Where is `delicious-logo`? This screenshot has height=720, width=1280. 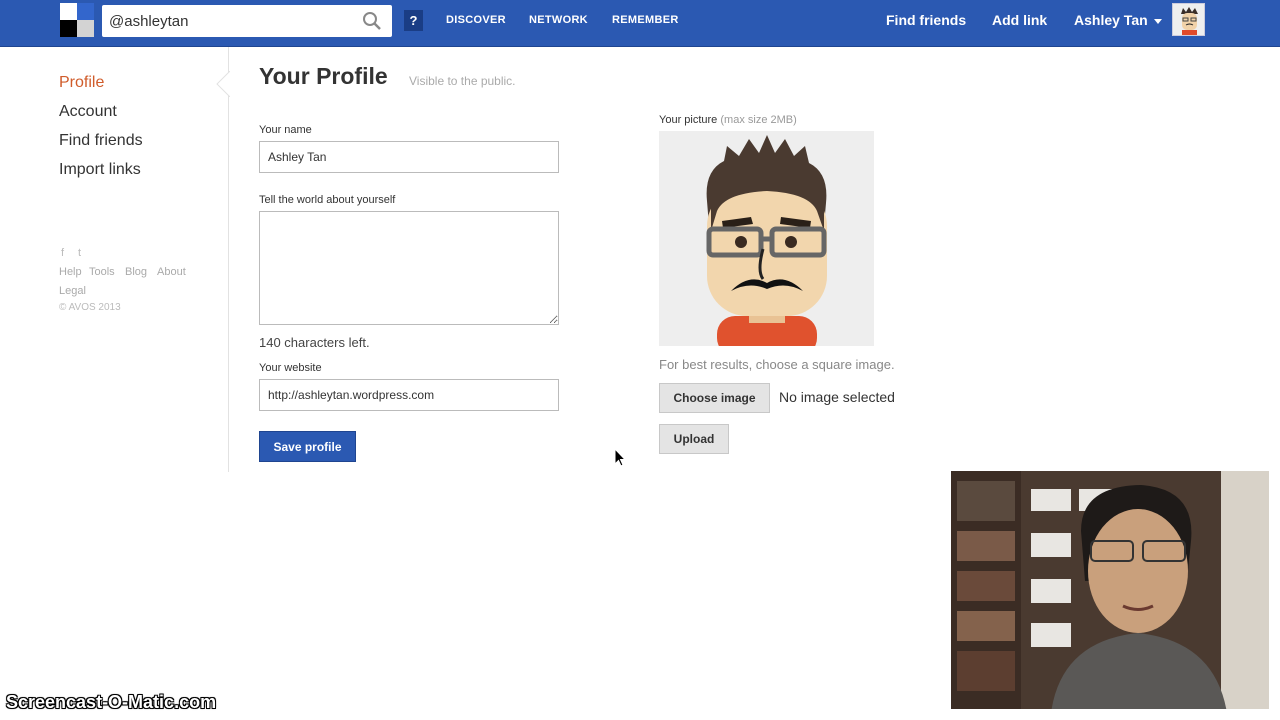
delicious-logo is located at coordinates (77, 20).